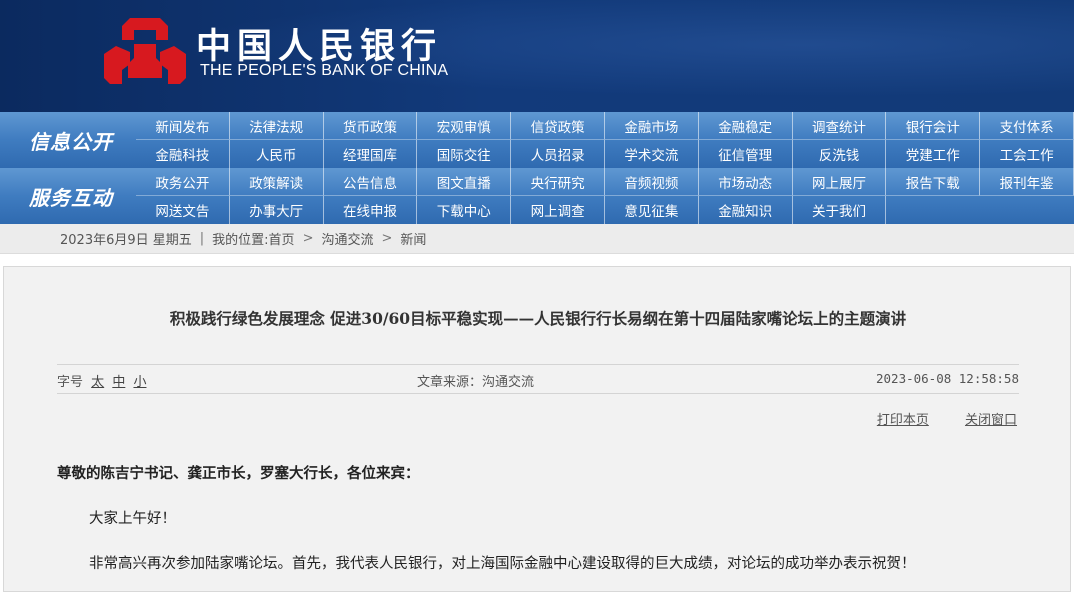 The image size is (1074, 592). I want to click on font-size-small-button: 小, so click(139, 382).